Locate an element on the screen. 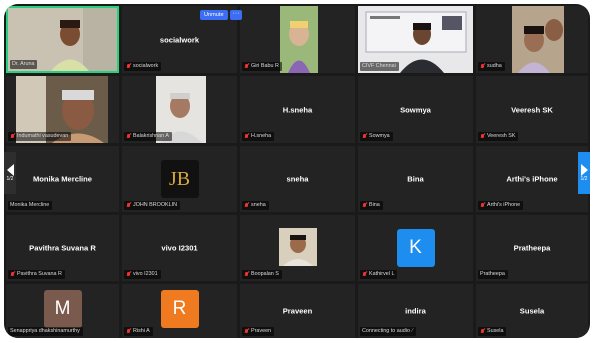 Image resolution: width=596 pixels, height=343 pixels. participant-name-label: Indumathi vasudevan is located at coordinates (40, 136).